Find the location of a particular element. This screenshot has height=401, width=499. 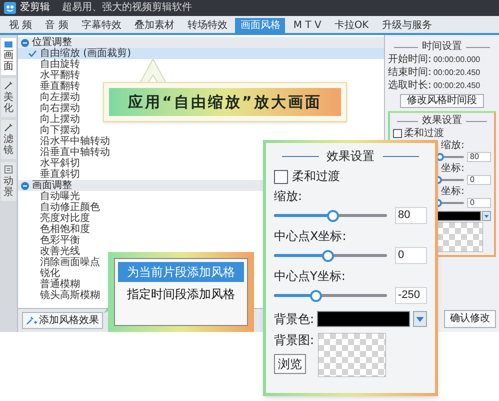

group-label: 位置调整 is located at coordinates (52, 42).